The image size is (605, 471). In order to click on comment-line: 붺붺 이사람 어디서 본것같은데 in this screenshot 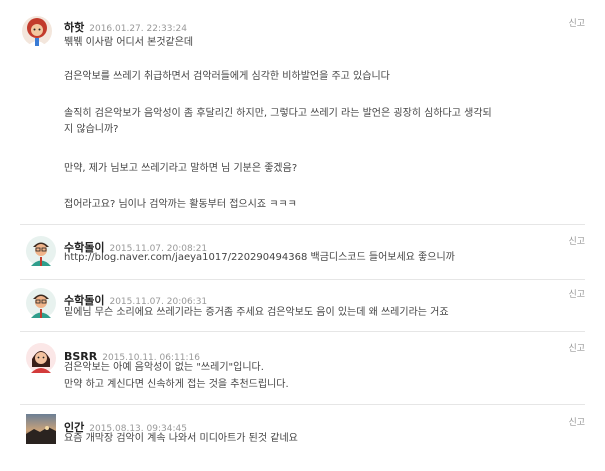, I will do `click(129, 42)`.